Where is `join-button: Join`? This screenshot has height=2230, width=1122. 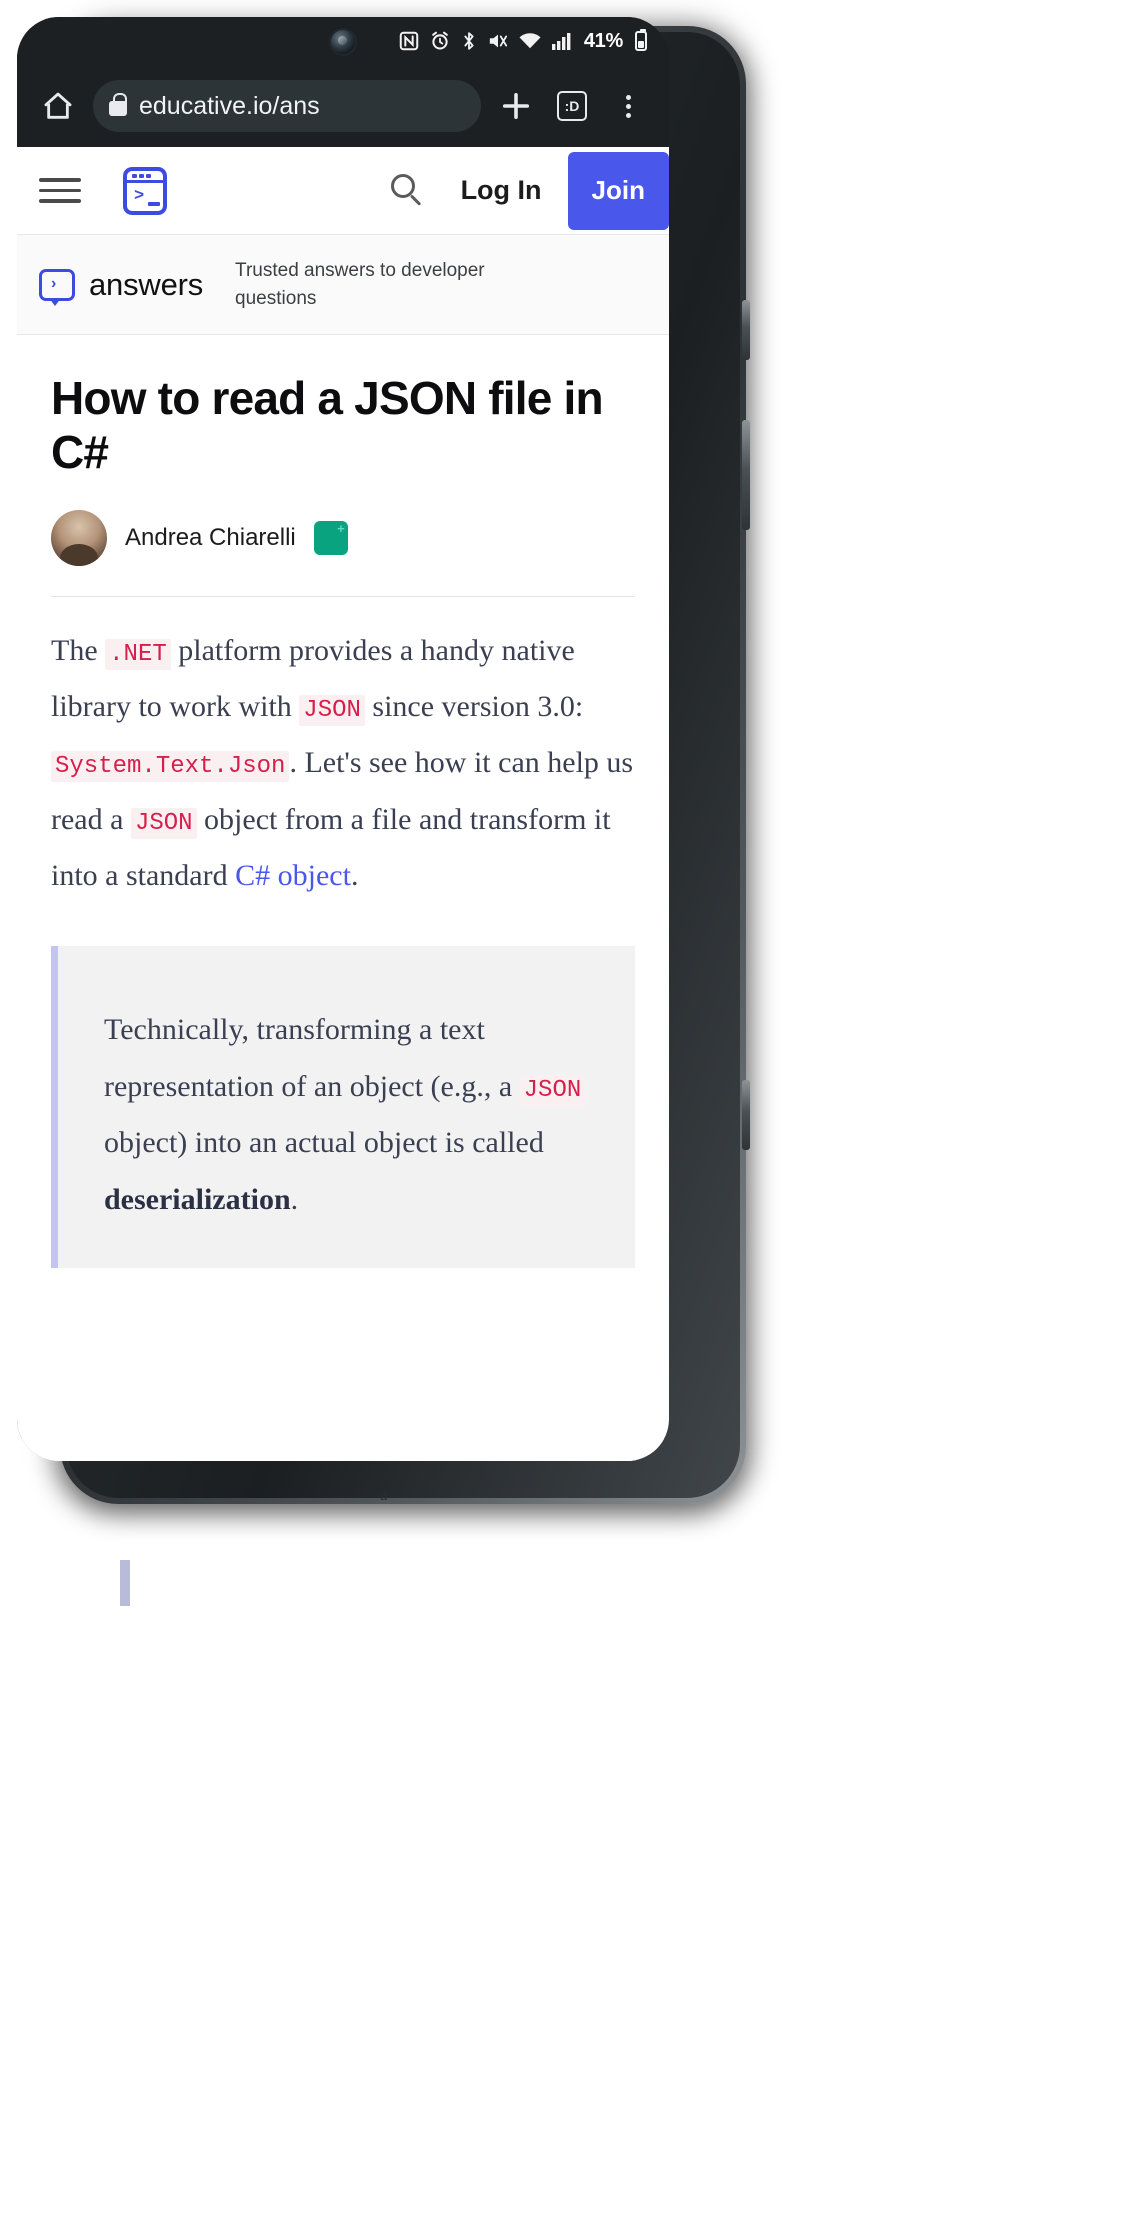 join-button: Join is located at coordinates (618, 190).